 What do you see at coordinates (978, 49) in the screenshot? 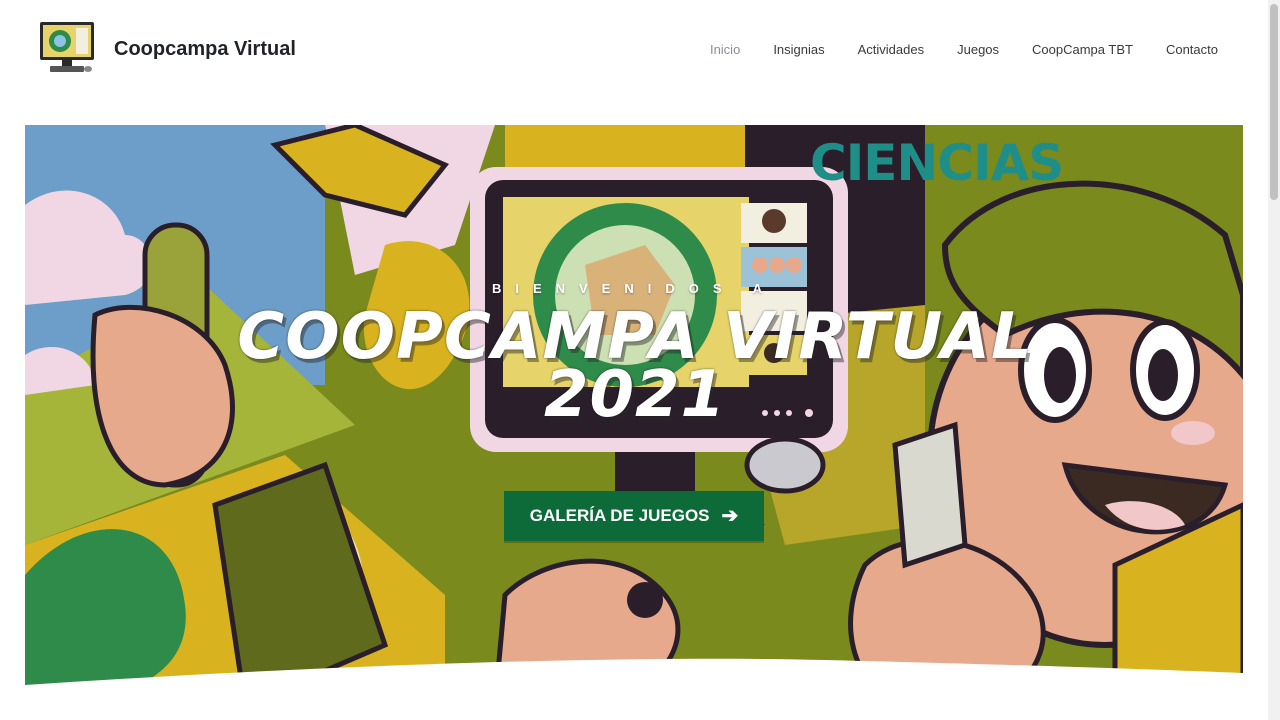
I see `nav-item-juegos: Juegos` at bounding box center [978, 49].